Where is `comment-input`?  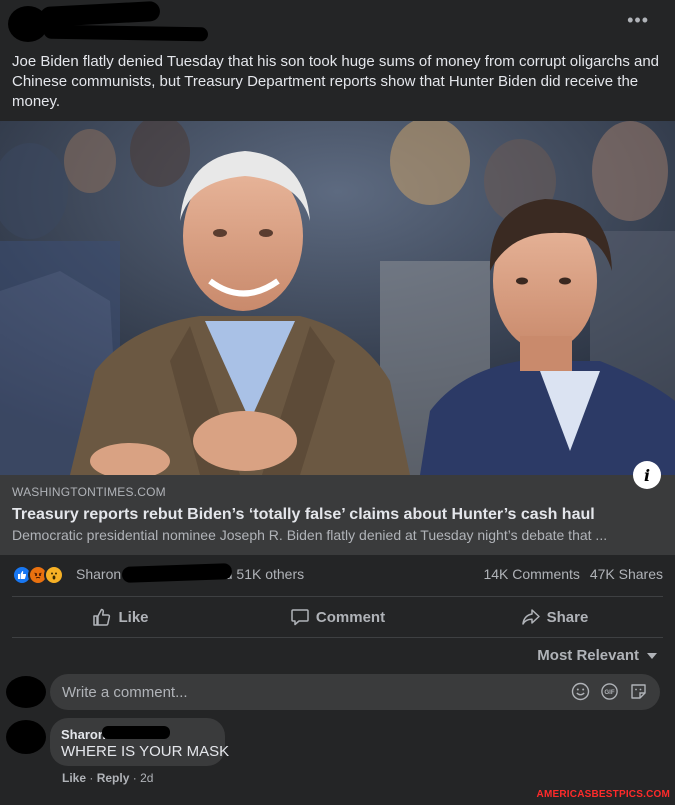 comment-input is located at coordinates (302, 692).